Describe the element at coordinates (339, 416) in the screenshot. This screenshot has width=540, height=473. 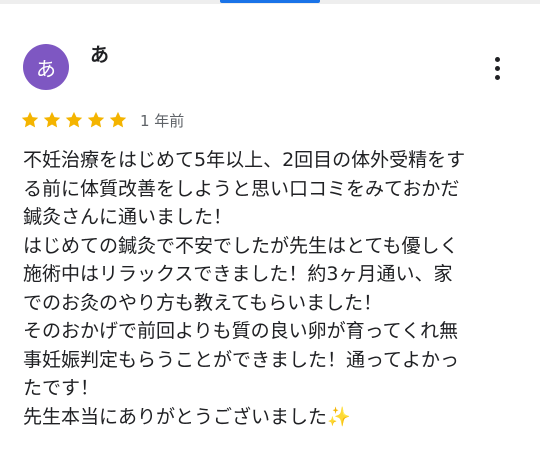
I see `sparkles-emoji: ✨` at that location.